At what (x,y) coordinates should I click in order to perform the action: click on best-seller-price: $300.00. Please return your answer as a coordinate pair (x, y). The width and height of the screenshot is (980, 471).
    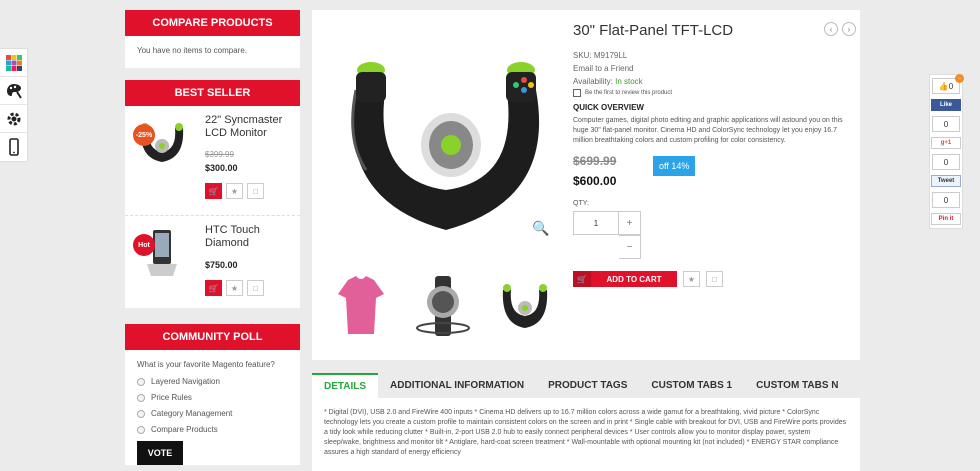
    Looking at the image, I should click on (221, 168).